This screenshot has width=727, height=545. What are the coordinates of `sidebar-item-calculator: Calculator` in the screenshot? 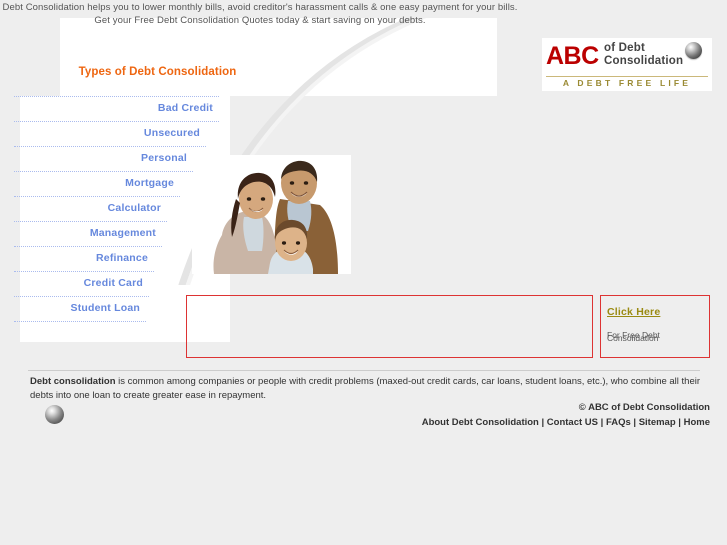 It's located at (90, 209).